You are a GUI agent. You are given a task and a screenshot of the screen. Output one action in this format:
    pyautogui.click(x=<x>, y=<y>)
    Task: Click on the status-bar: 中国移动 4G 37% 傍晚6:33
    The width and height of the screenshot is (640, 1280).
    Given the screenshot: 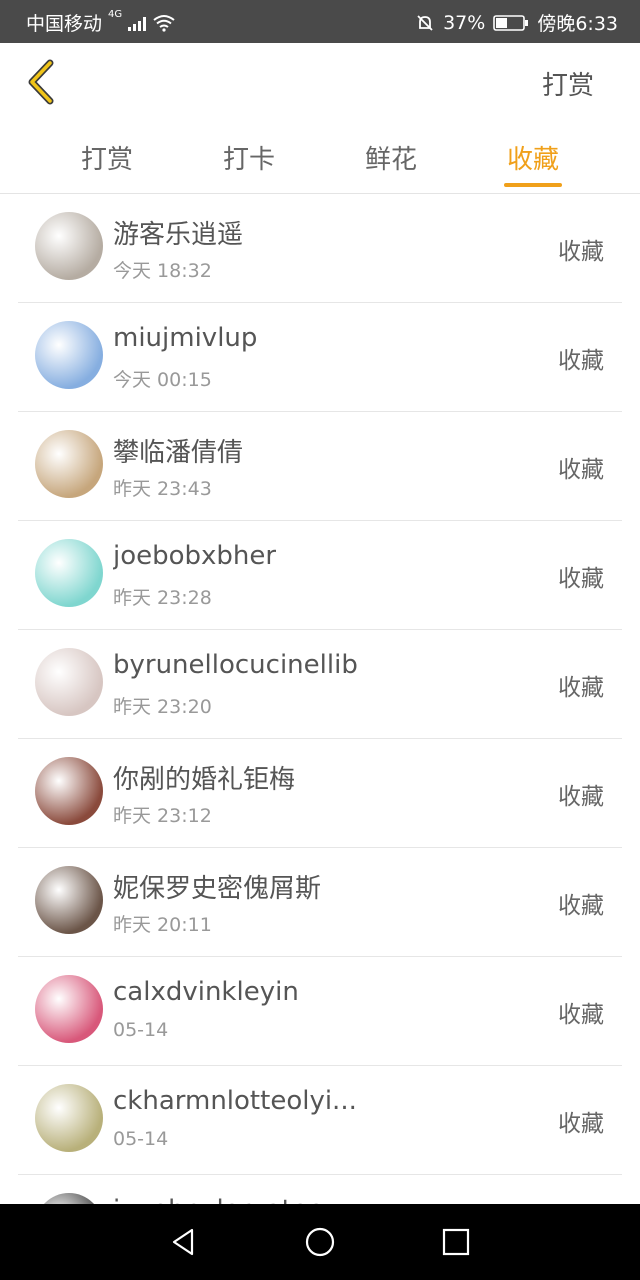 What is the action you would take?
    pyautogui.click(x=320, y=21)
    